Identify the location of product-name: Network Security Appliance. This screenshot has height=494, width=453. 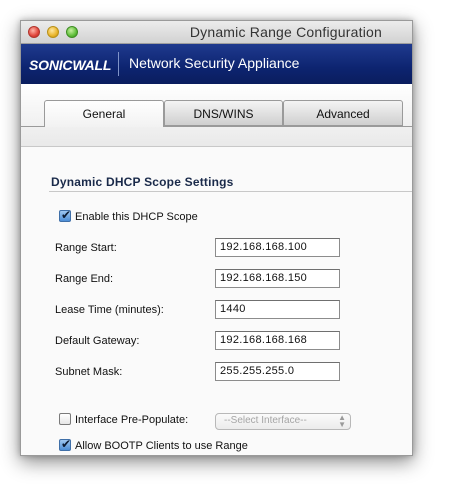
(214, 63).